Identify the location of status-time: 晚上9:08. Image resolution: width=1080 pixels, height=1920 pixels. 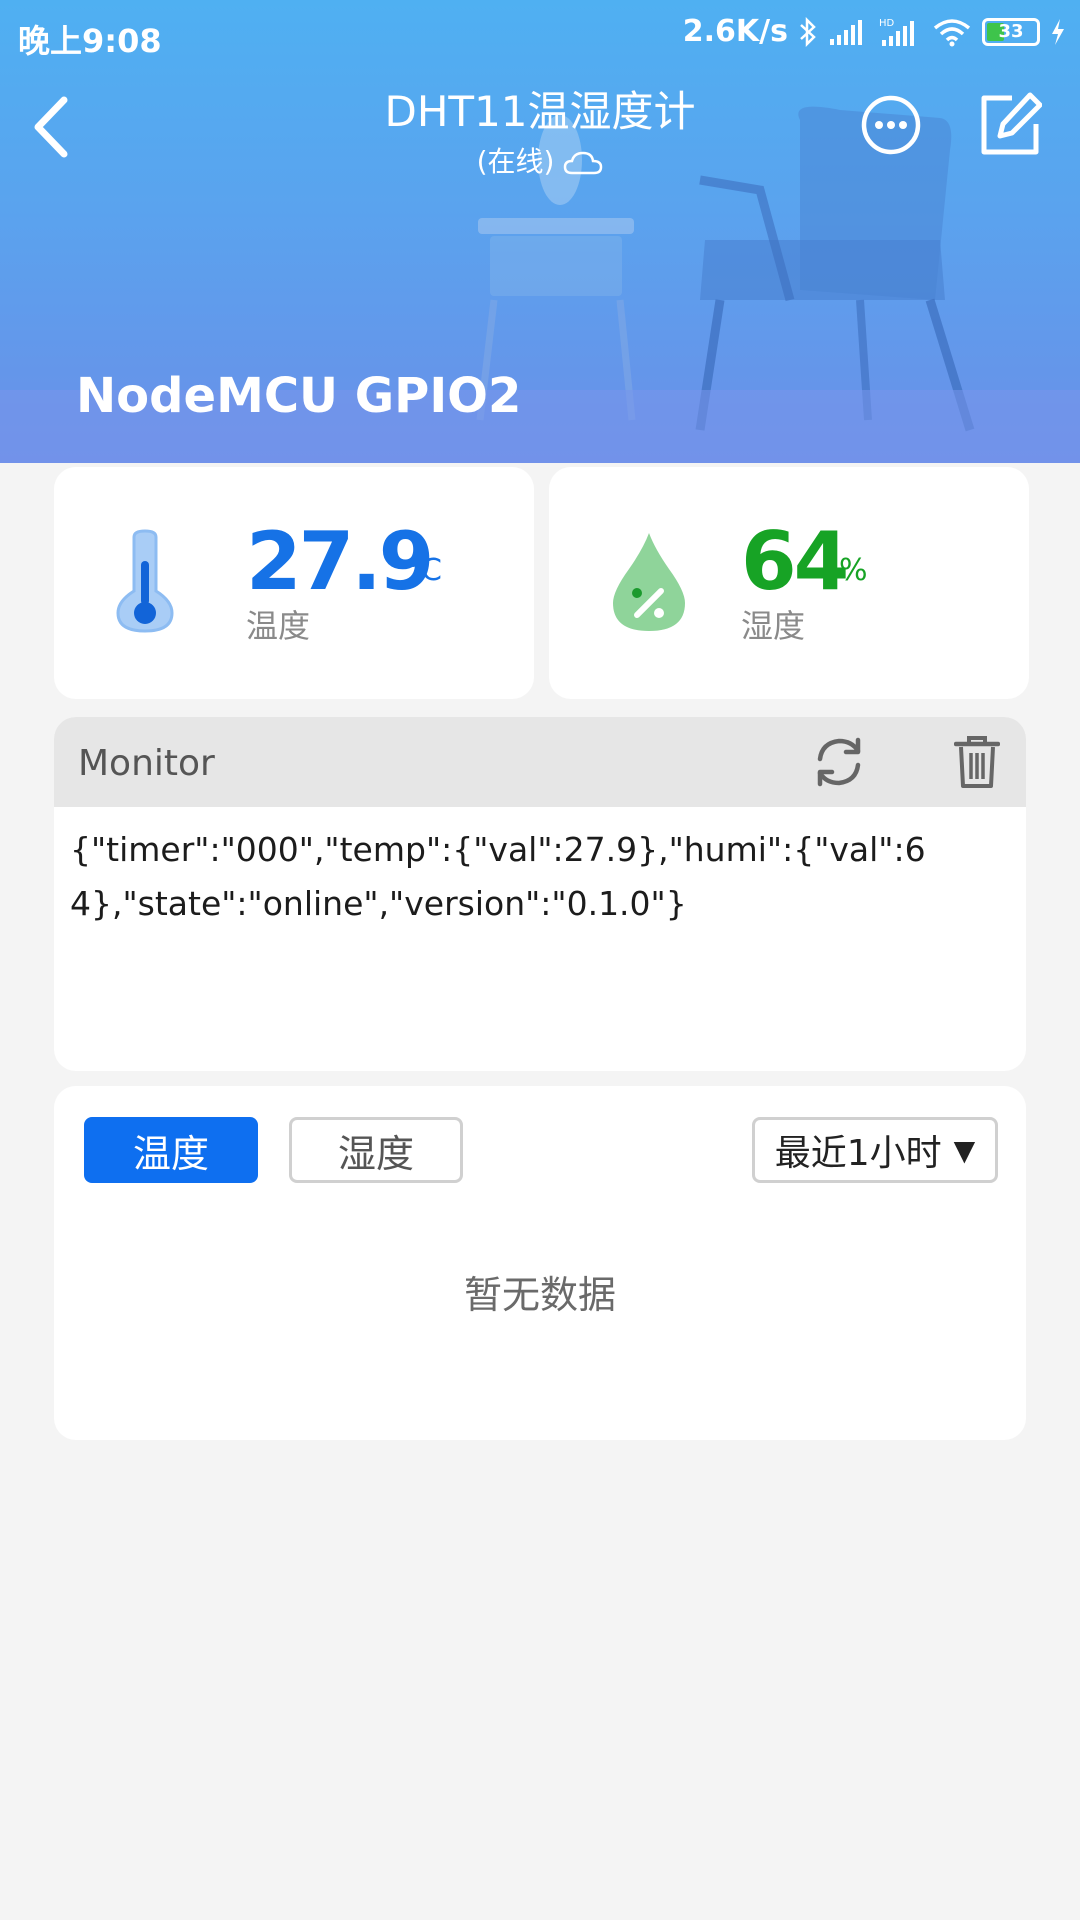
(90, 41).